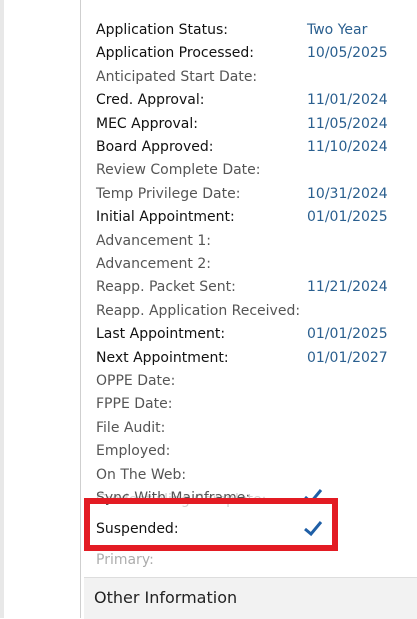 This screenshot has width=417, height=619. Describe the element at coordinates (313, 529) in the screenshot. I see `suspended-check-icon` at that location.